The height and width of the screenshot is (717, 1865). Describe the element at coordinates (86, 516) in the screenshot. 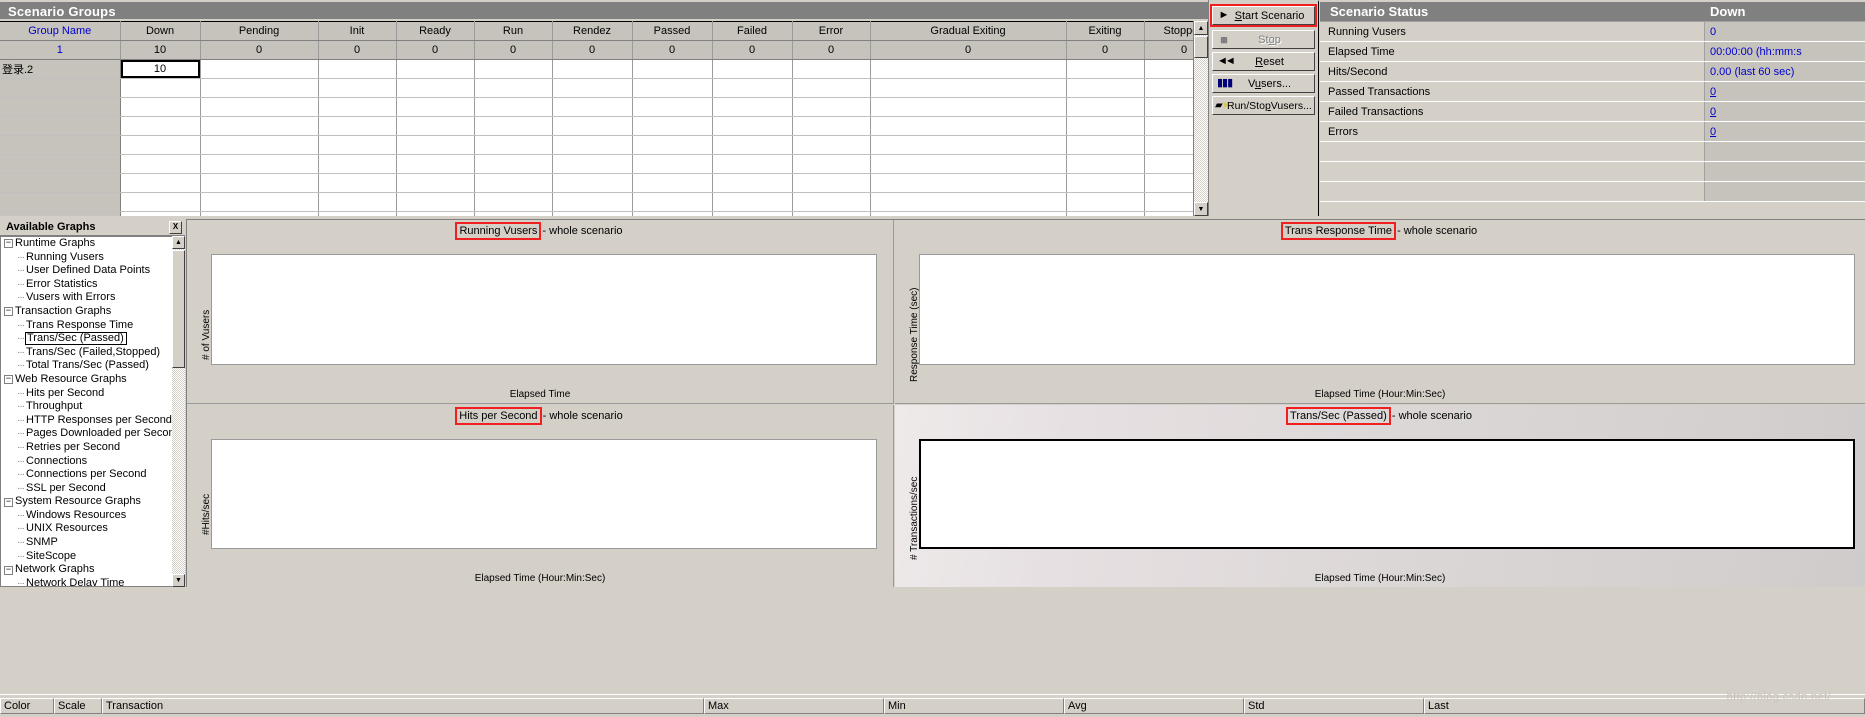

I see `tree-item-windows-resources: ··· Windows Resources` at that location.